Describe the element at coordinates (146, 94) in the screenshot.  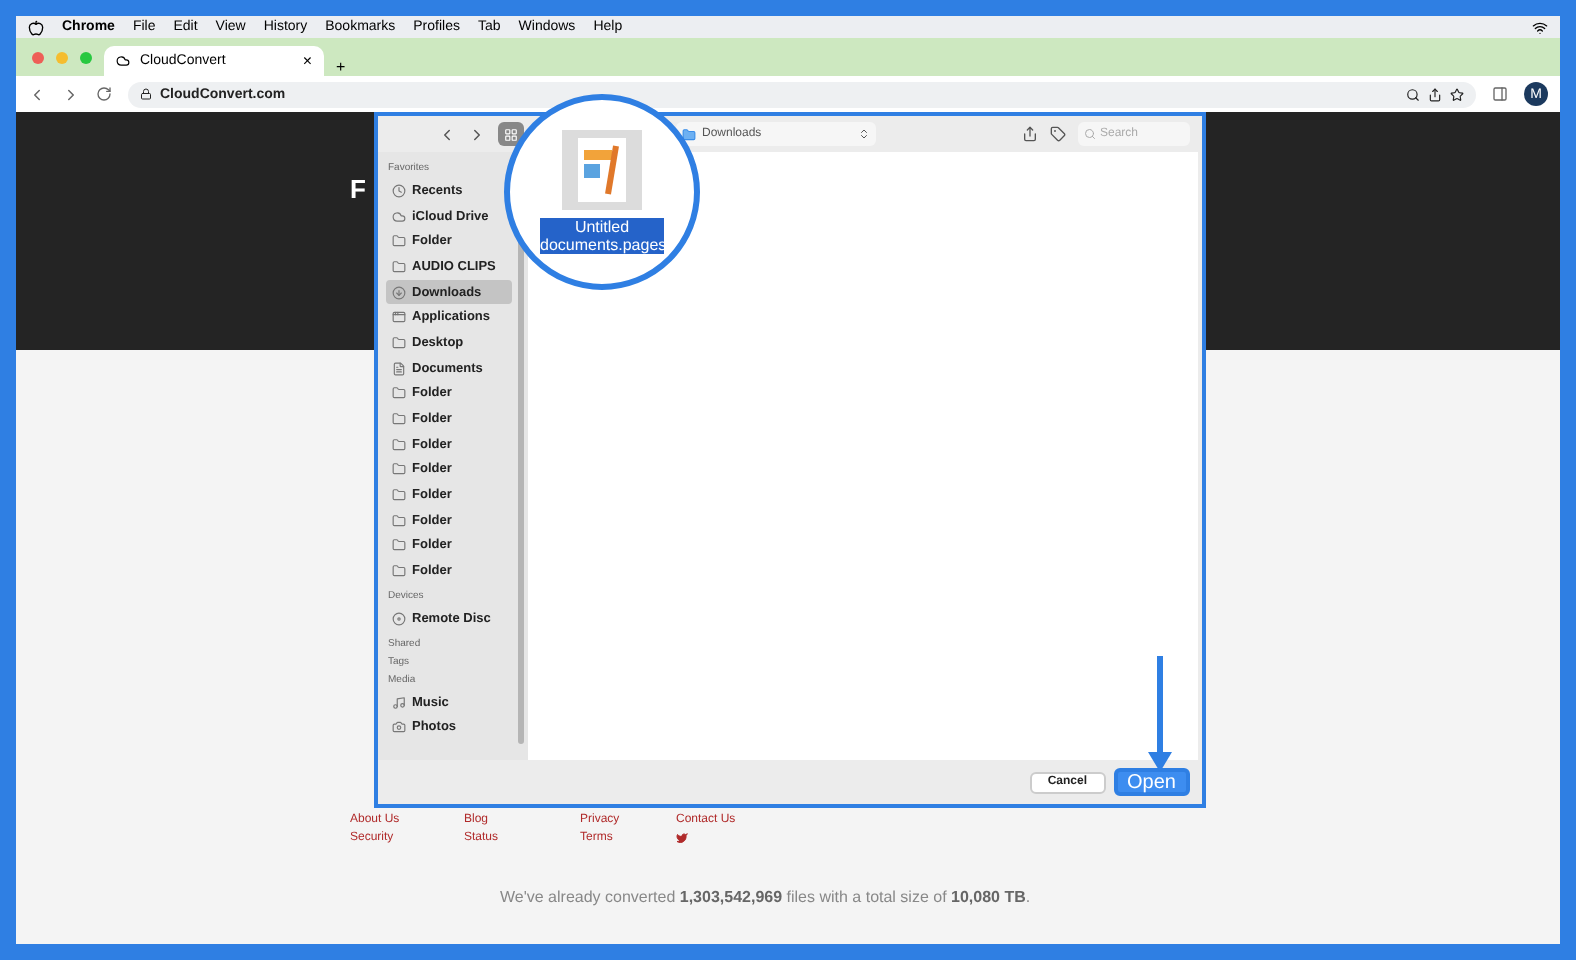
I see `lock-icon` at that location.